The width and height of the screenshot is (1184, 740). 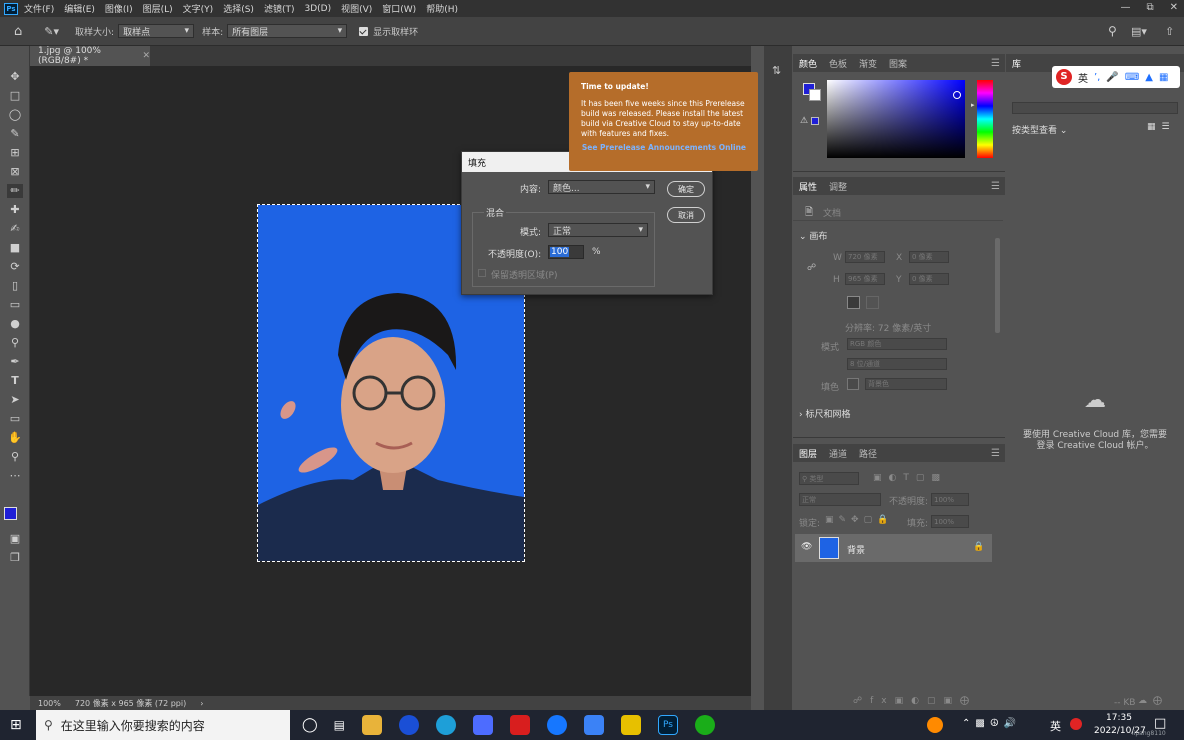 What do you see at coordinates (813, 235) in the screenshot?
I see `canvas-section-toggle: ⌄ 画布` at bounding box center [813, 235].